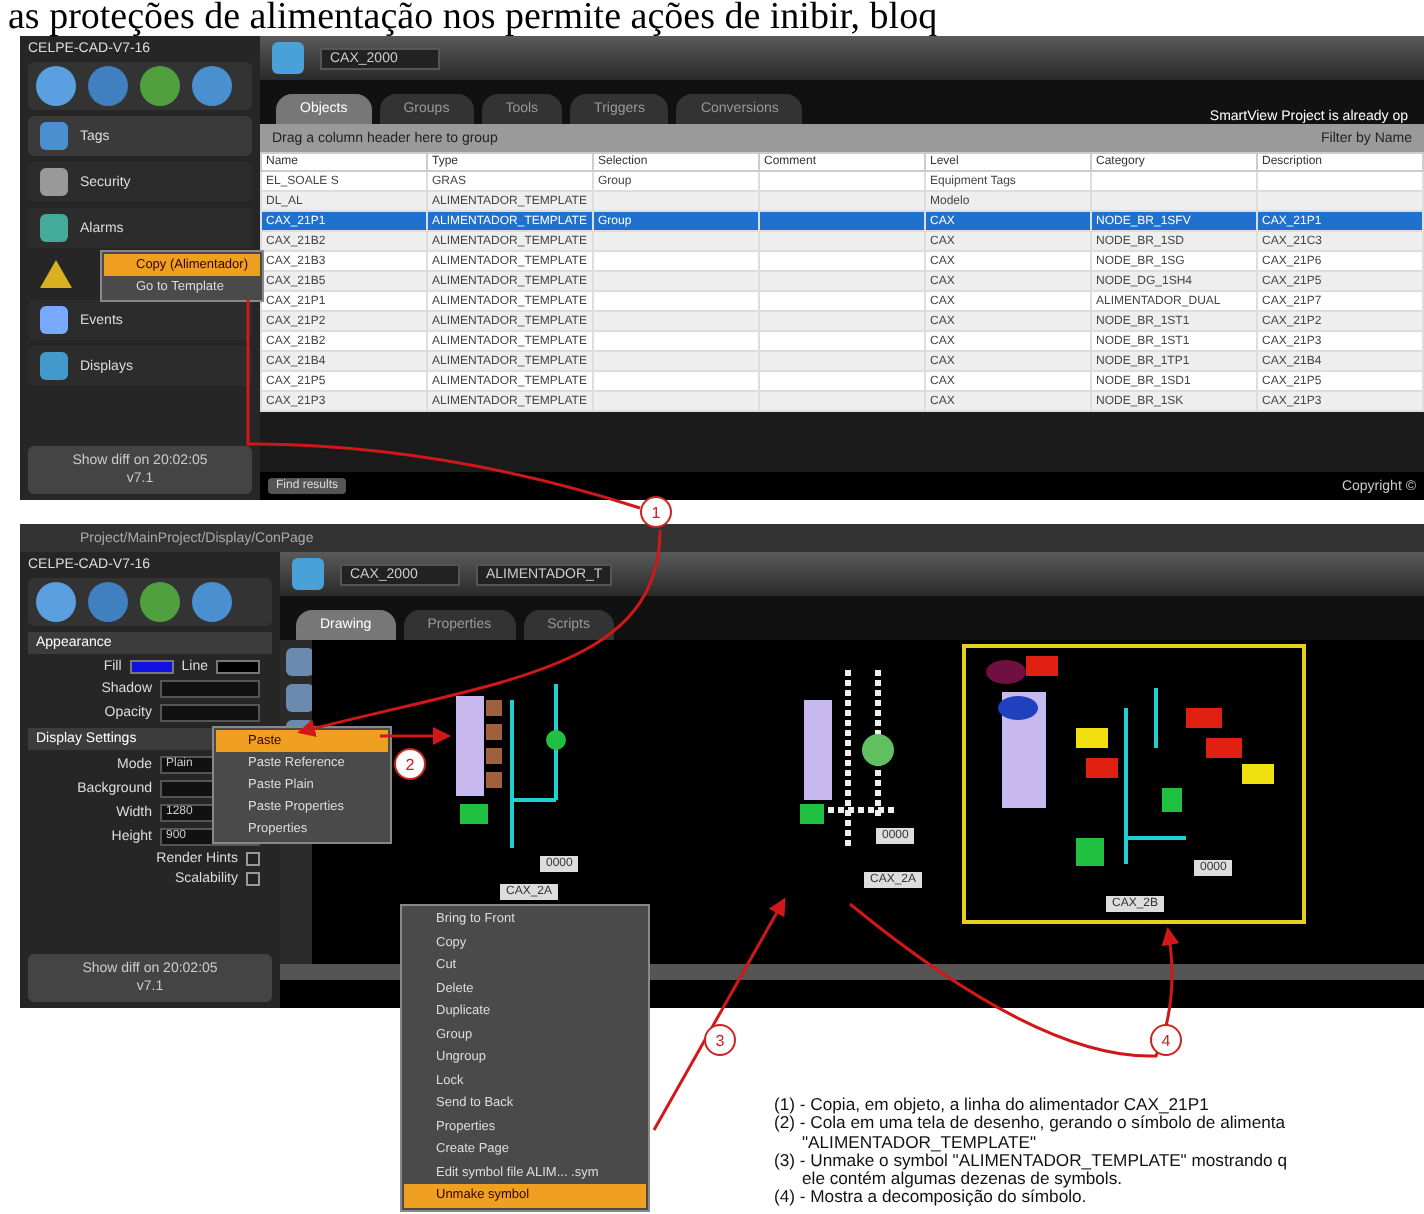 Image resolution: width=1424 pixels, height=1214 pixels. Describe the element at coordinates (992, 1105) in the screenshot. I see `note-text: (1) - Copia, em objeto, a linha do alimentador CAX_21P1` at that location.